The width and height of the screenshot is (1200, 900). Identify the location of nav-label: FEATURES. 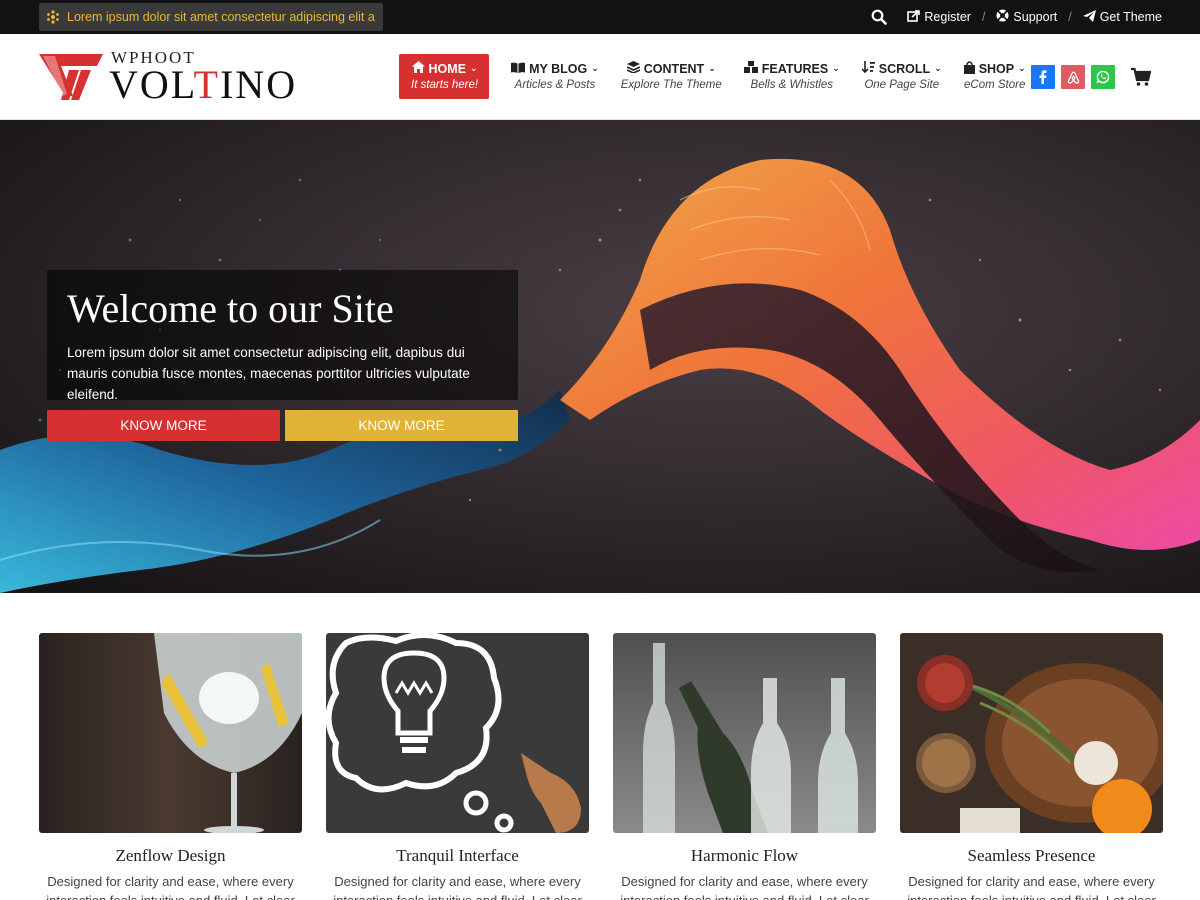
(795, 68).